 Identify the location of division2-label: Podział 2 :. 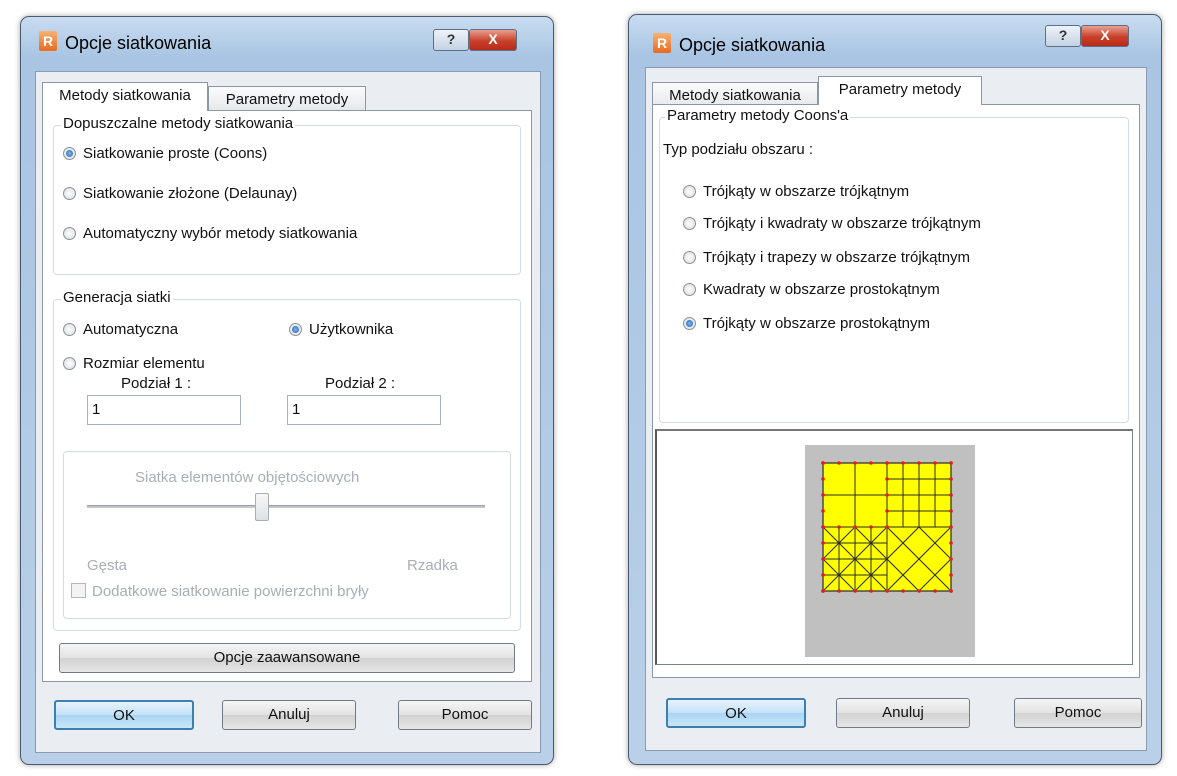
(360, 383).